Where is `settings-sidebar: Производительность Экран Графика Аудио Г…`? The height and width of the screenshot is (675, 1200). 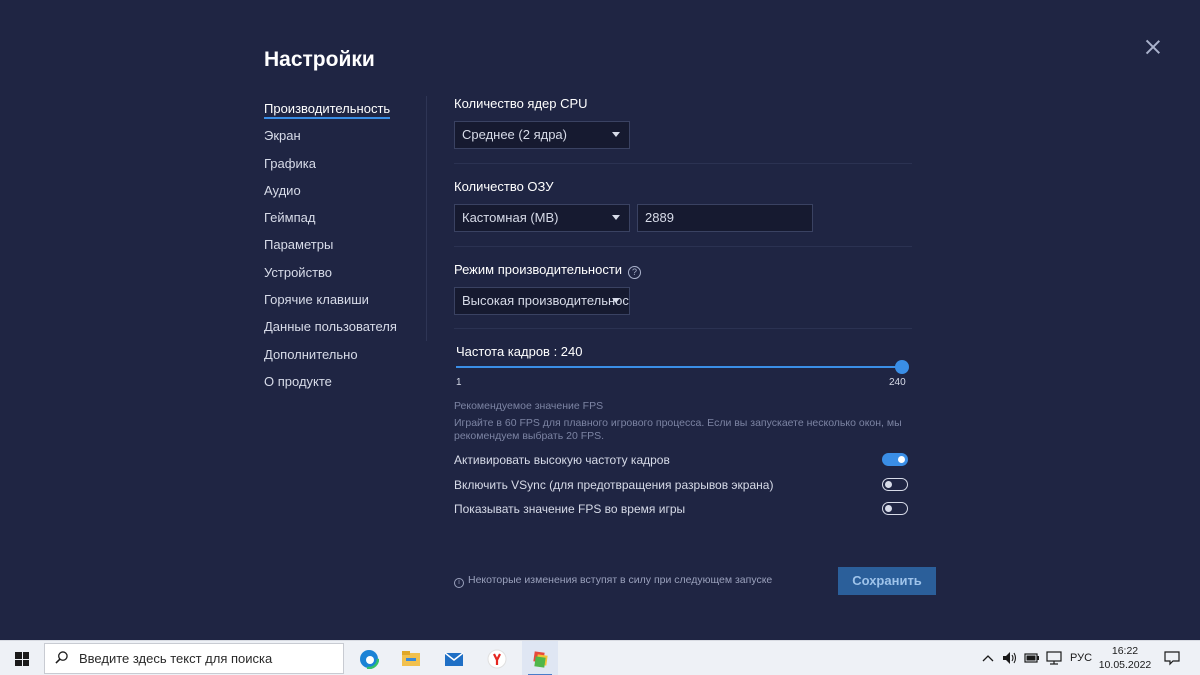 settings-sidebar: Производительность Экран Графика Аудио Г… is located at coordinates (345, 250).